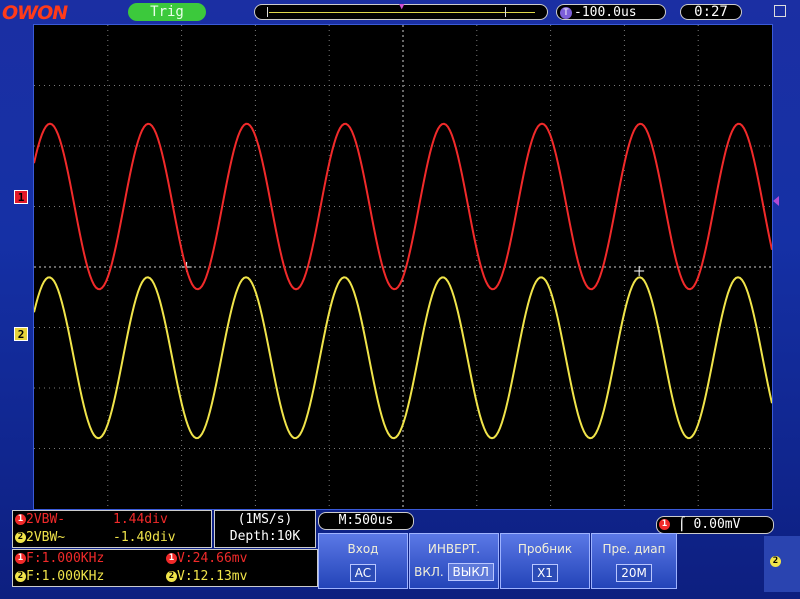 This screenshot has width=800, height=599. I want to click on ch1-info-row: 1 2VBW- 1.44div, so click(91, 519).